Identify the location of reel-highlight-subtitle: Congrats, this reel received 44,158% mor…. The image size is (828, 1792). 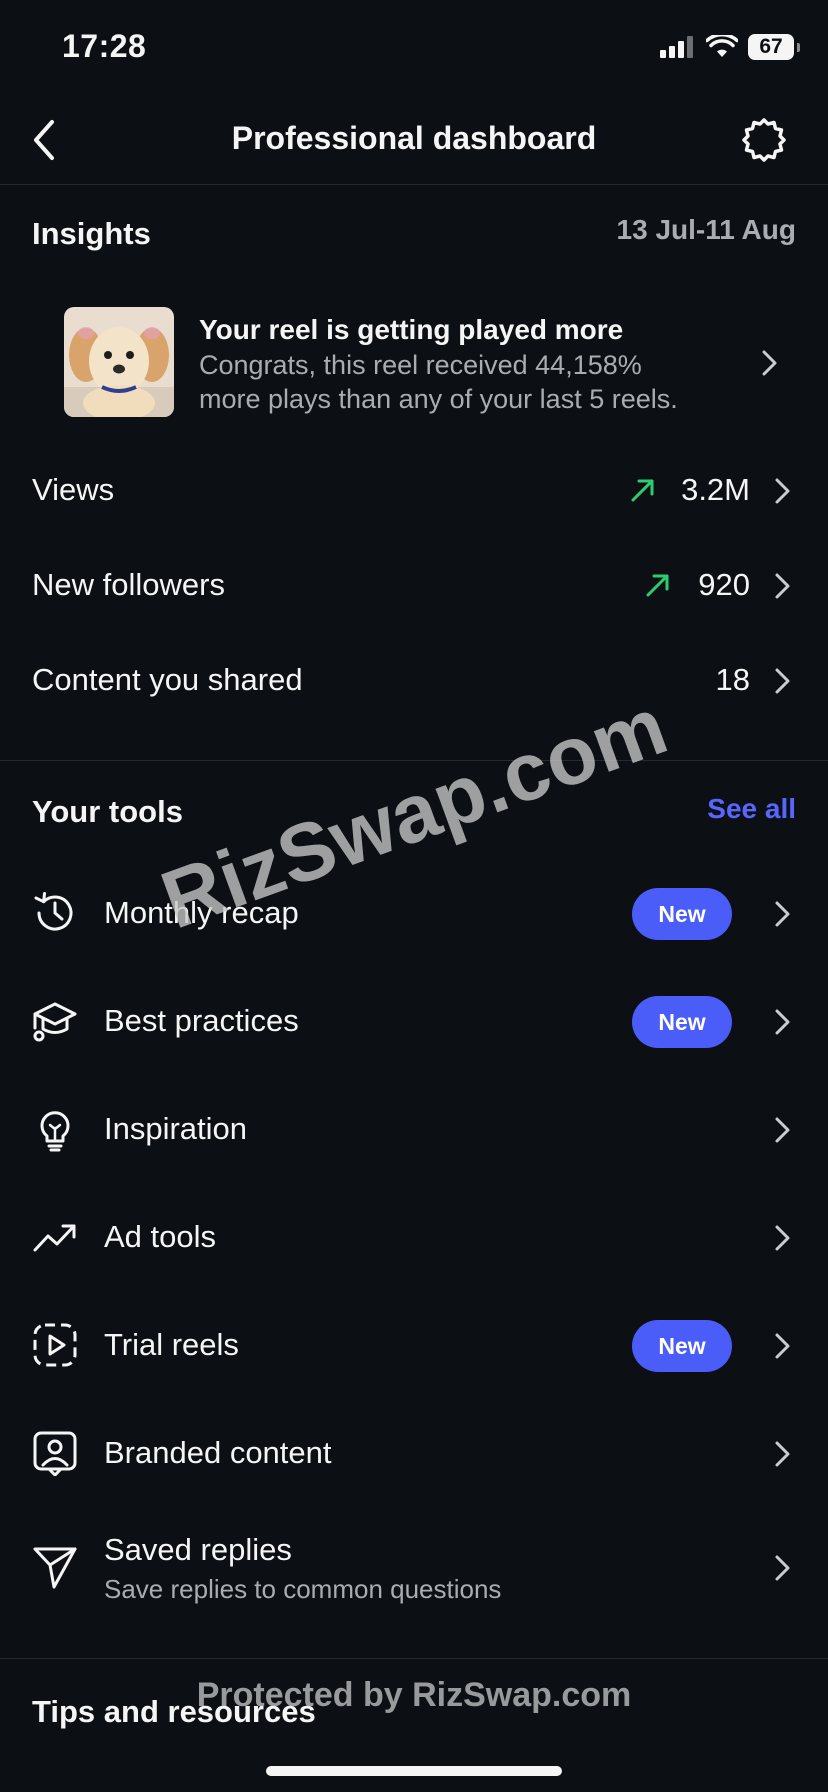
(469, 382).